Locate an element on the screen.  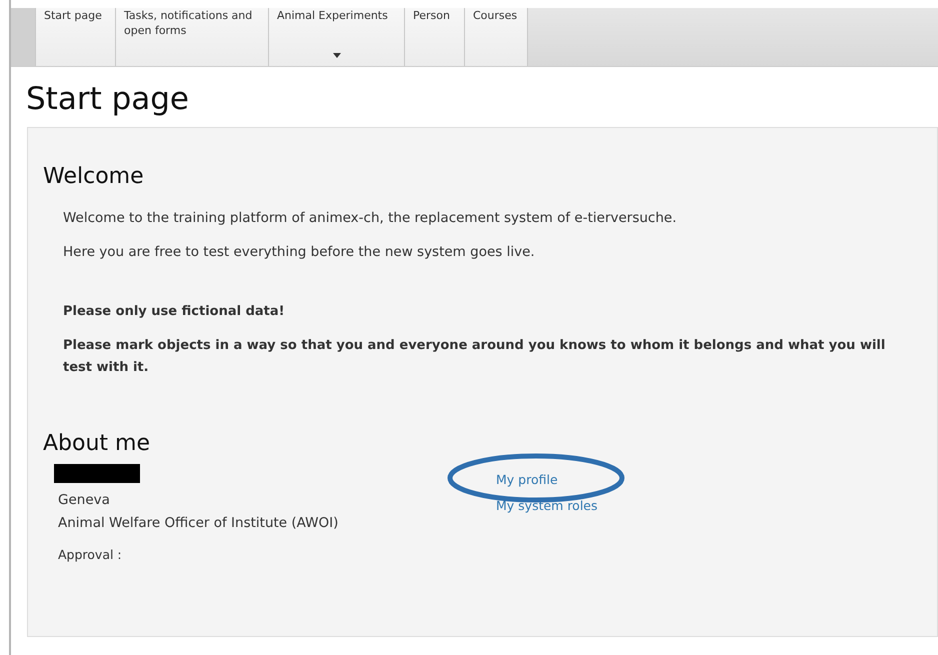
section-heading: Welcome is located at coordinates (94, 176).